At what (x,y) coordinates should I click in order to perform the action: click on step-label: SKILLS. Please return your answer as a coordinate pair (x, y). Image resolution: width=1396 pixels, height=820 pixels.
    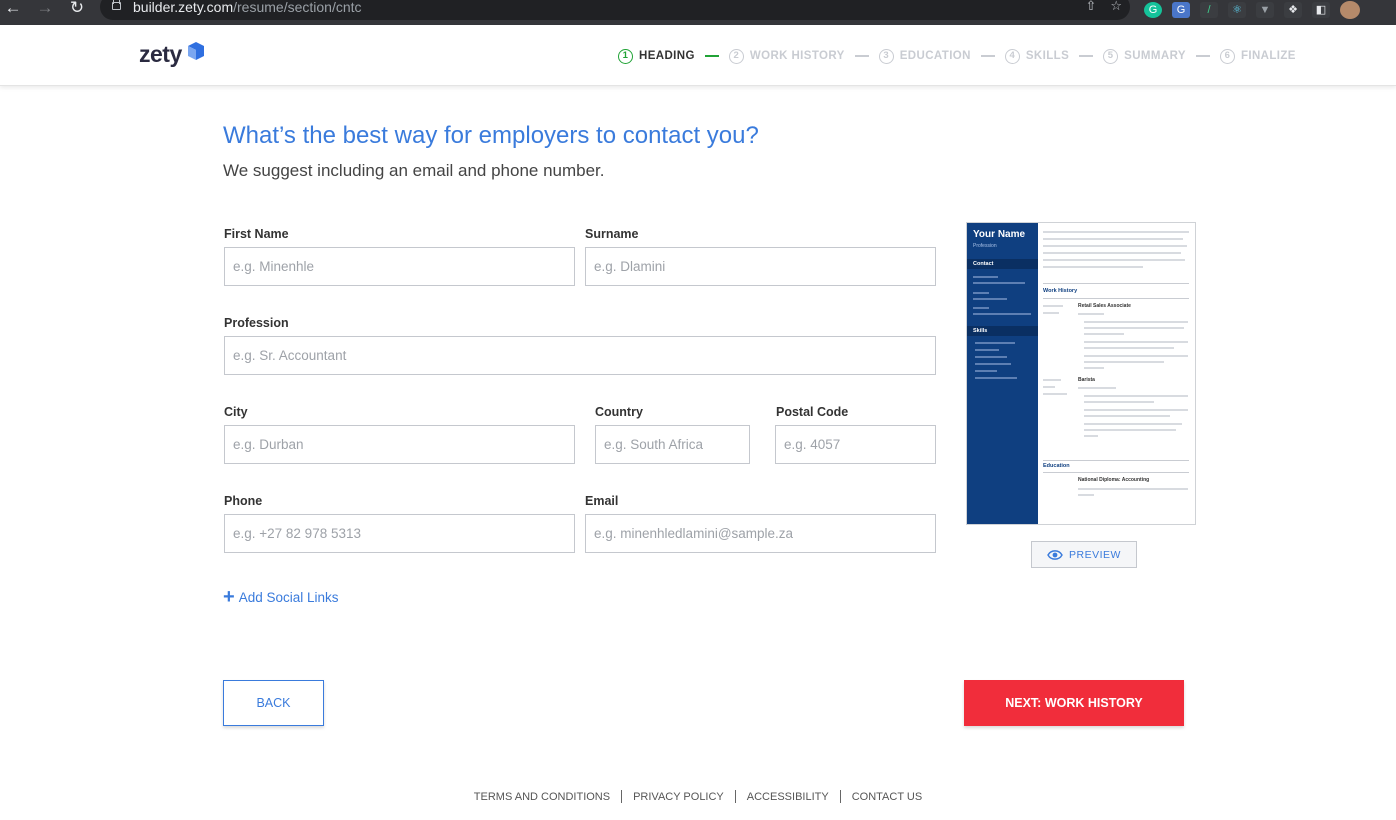
    Looking at the image, I should click on (1047, 56).